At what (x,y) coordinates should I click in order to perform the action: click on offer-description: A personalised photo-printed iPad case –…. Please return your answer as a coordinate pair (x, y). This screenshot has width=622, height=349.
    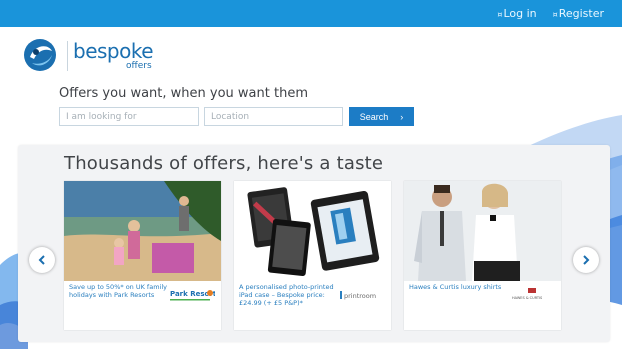
    Looking at the image, I should click on (286, 295).